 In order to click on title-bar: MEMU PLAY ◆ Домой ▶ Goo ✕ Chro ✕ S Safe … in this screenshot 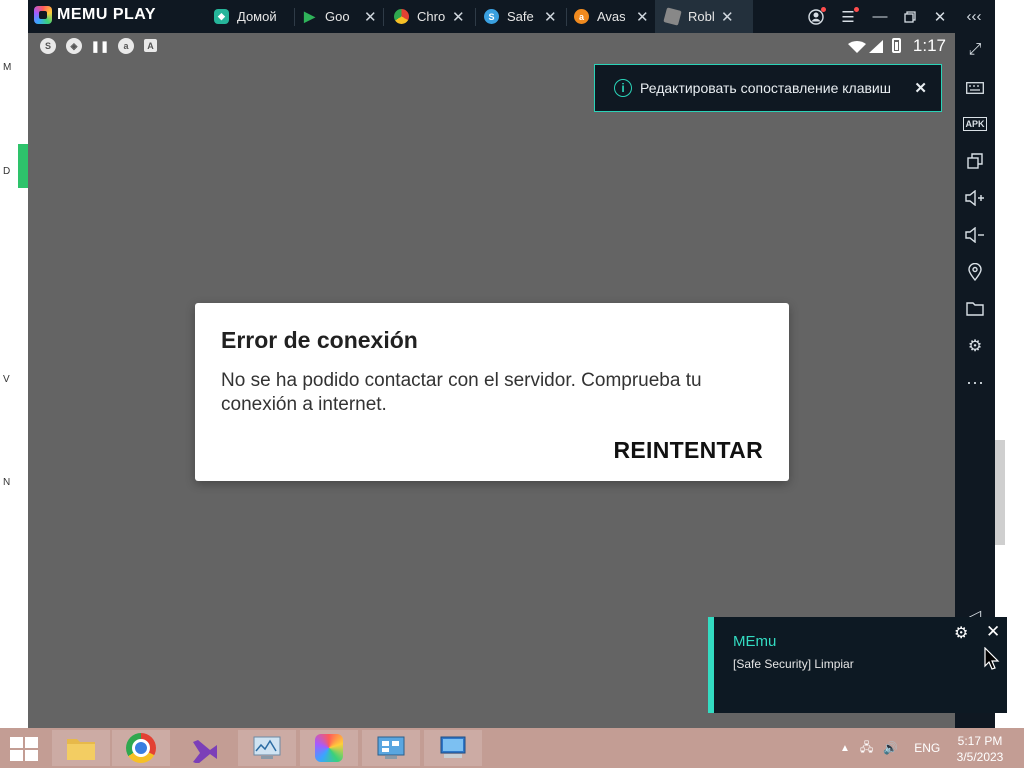, I will do `click(511, 16)`.